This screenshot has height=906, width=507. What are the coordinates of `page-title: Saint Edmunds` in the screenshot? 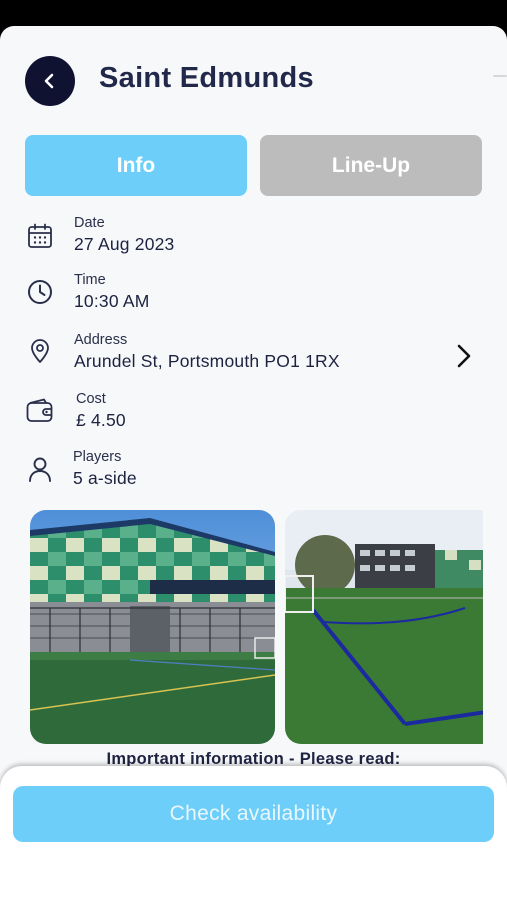 It's located at (206, 78).